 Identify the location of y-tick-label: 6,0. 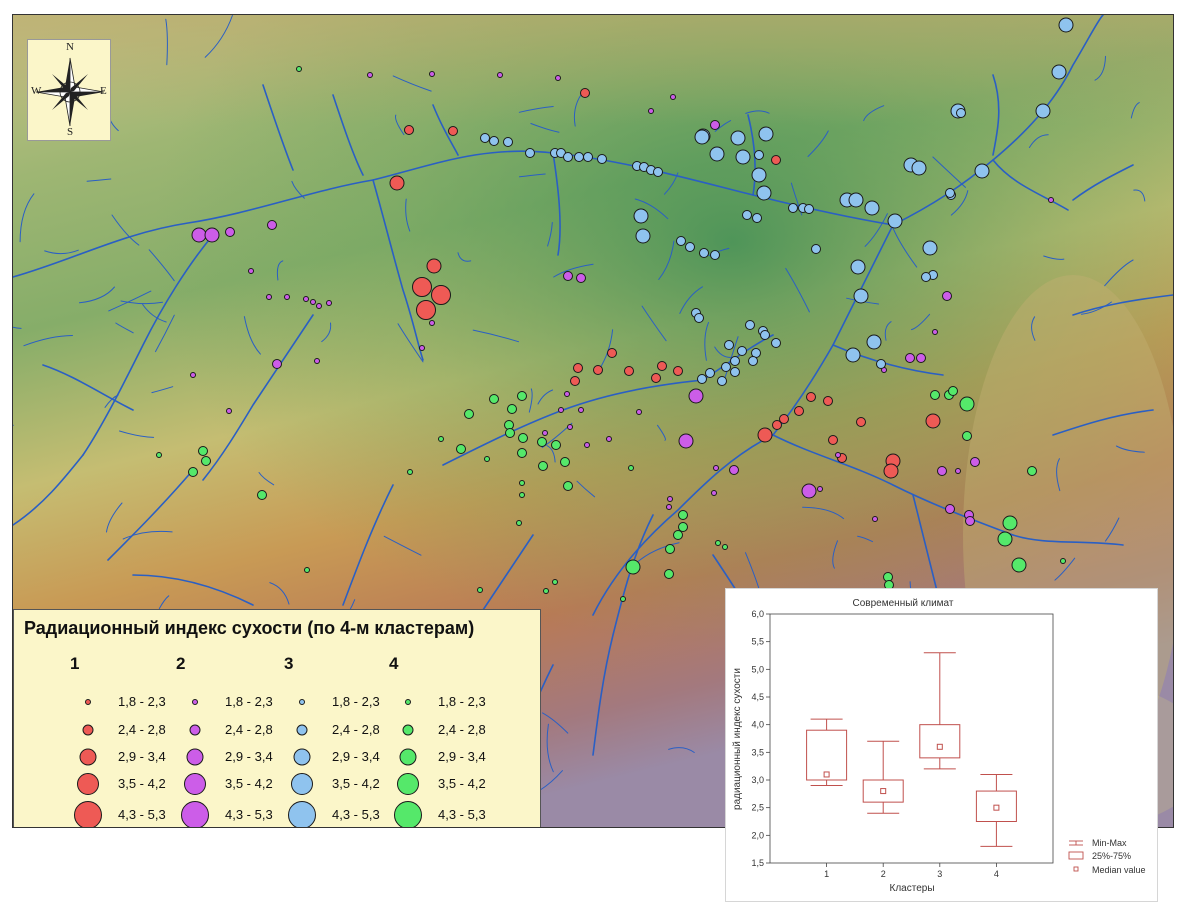
(757, 614).